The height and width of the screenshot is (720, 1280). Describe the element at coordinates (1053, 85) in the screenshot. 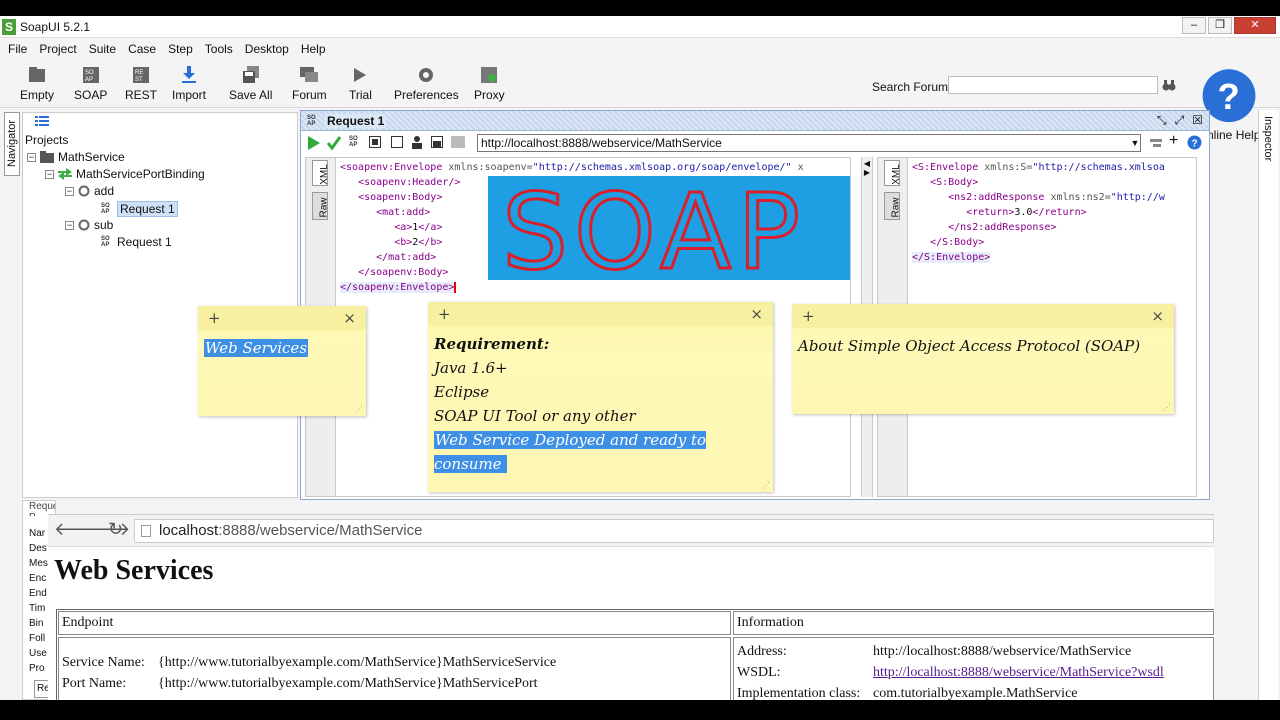

I see `search-forum-input` at that location.